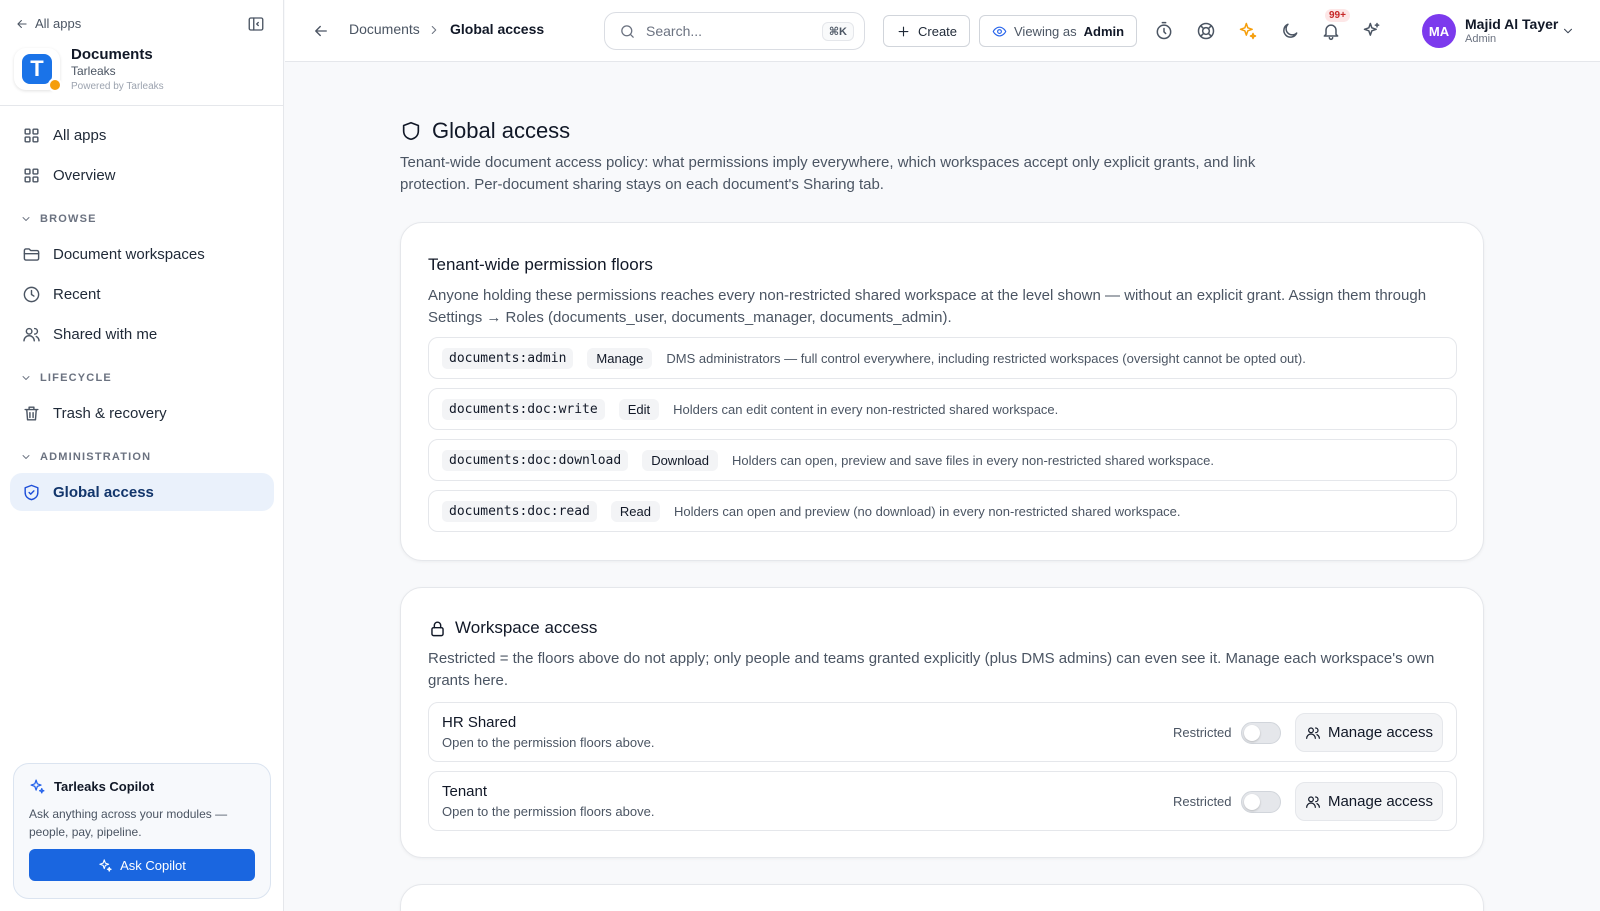 This screenshot has width=1600, height=911. What do you see at coordinates (1380, 801) in the screenshot?
I see `manage-access-label: Manage access` at bounding box center [1380, 801].